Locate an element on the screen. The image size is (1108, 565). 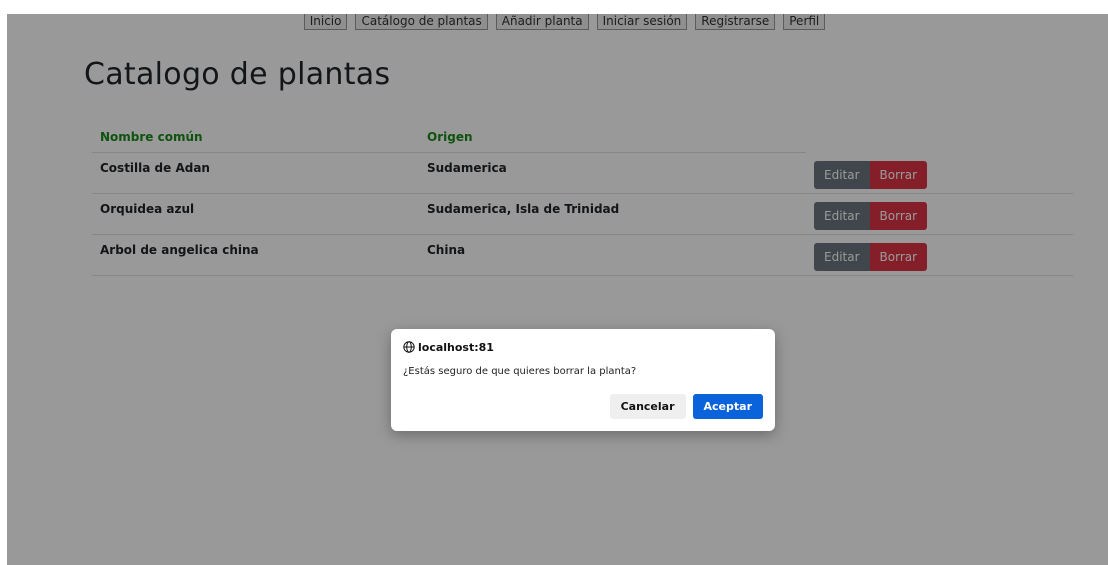
cancel-button: Cancelar is located at coordinates (647, 406).